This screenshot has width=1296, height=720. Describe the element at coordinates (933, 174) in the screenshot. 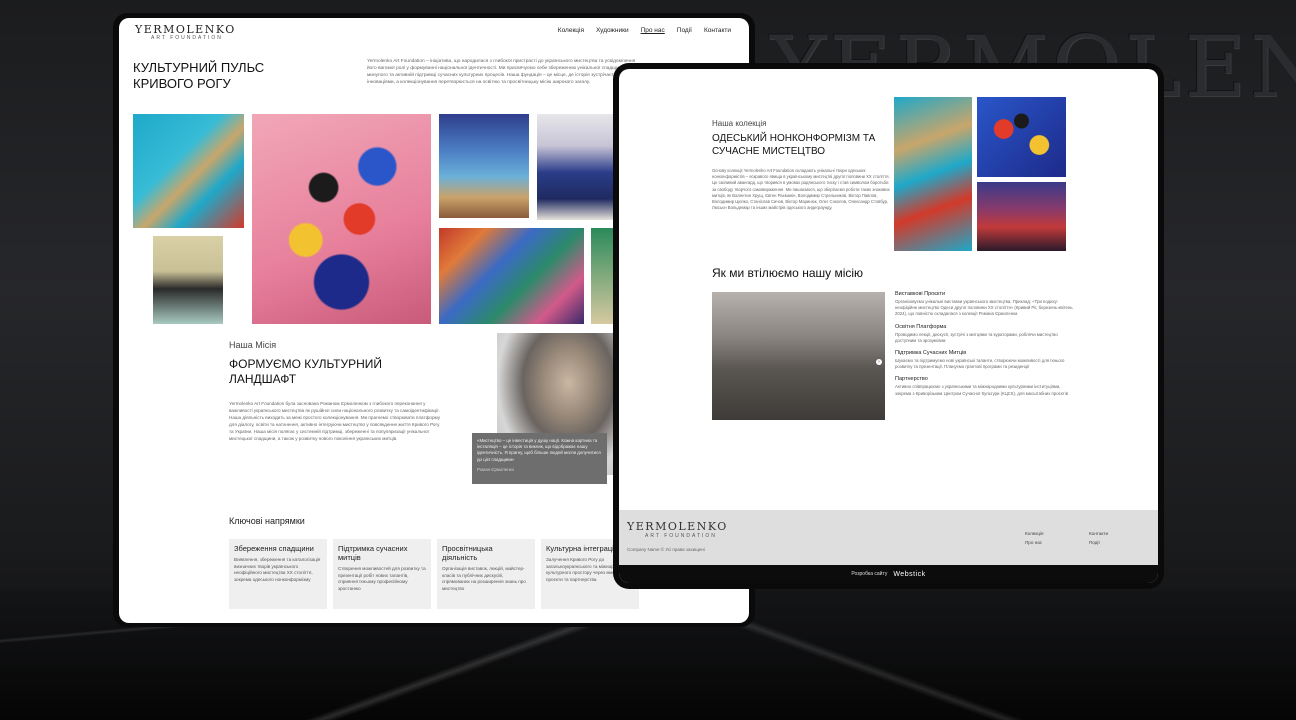

I see `collection-artwork-ears` at that location.